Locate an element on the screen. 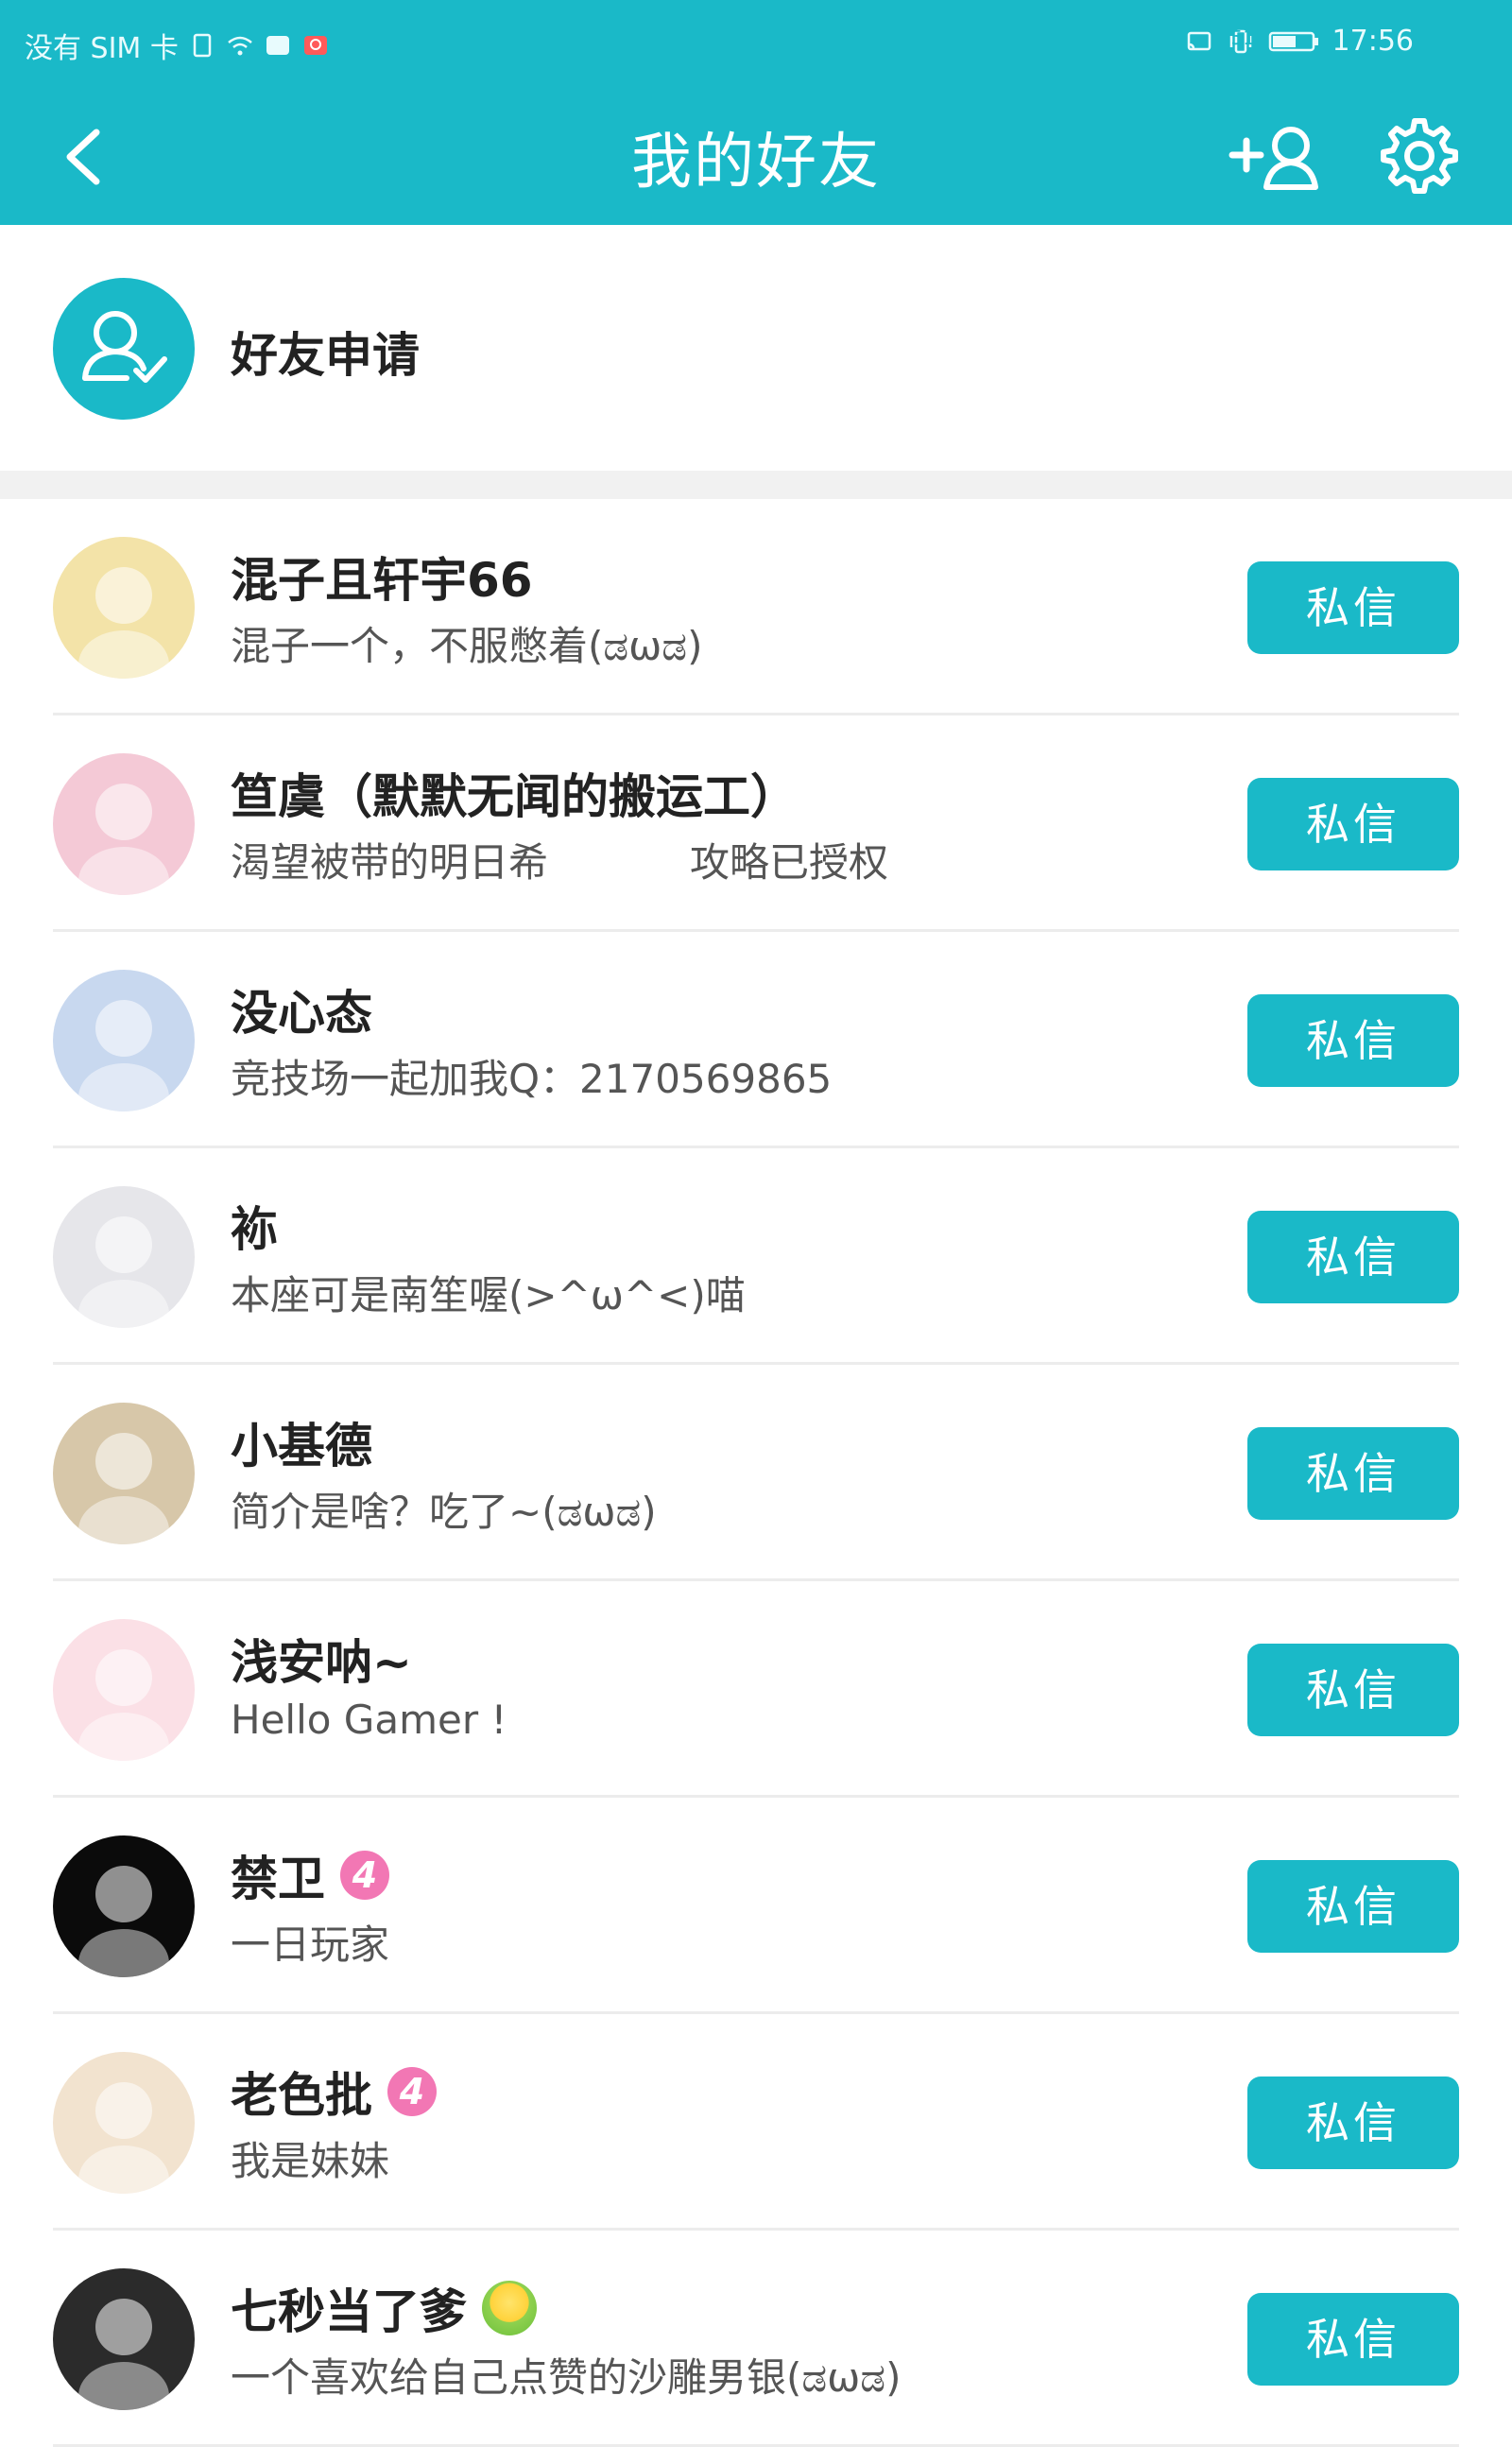 Image resolution: width=1512 pixels, height=2447 pixels. status-bar: 没有 SIM 卡 51 17:56 is located at coordinates (756, 42).